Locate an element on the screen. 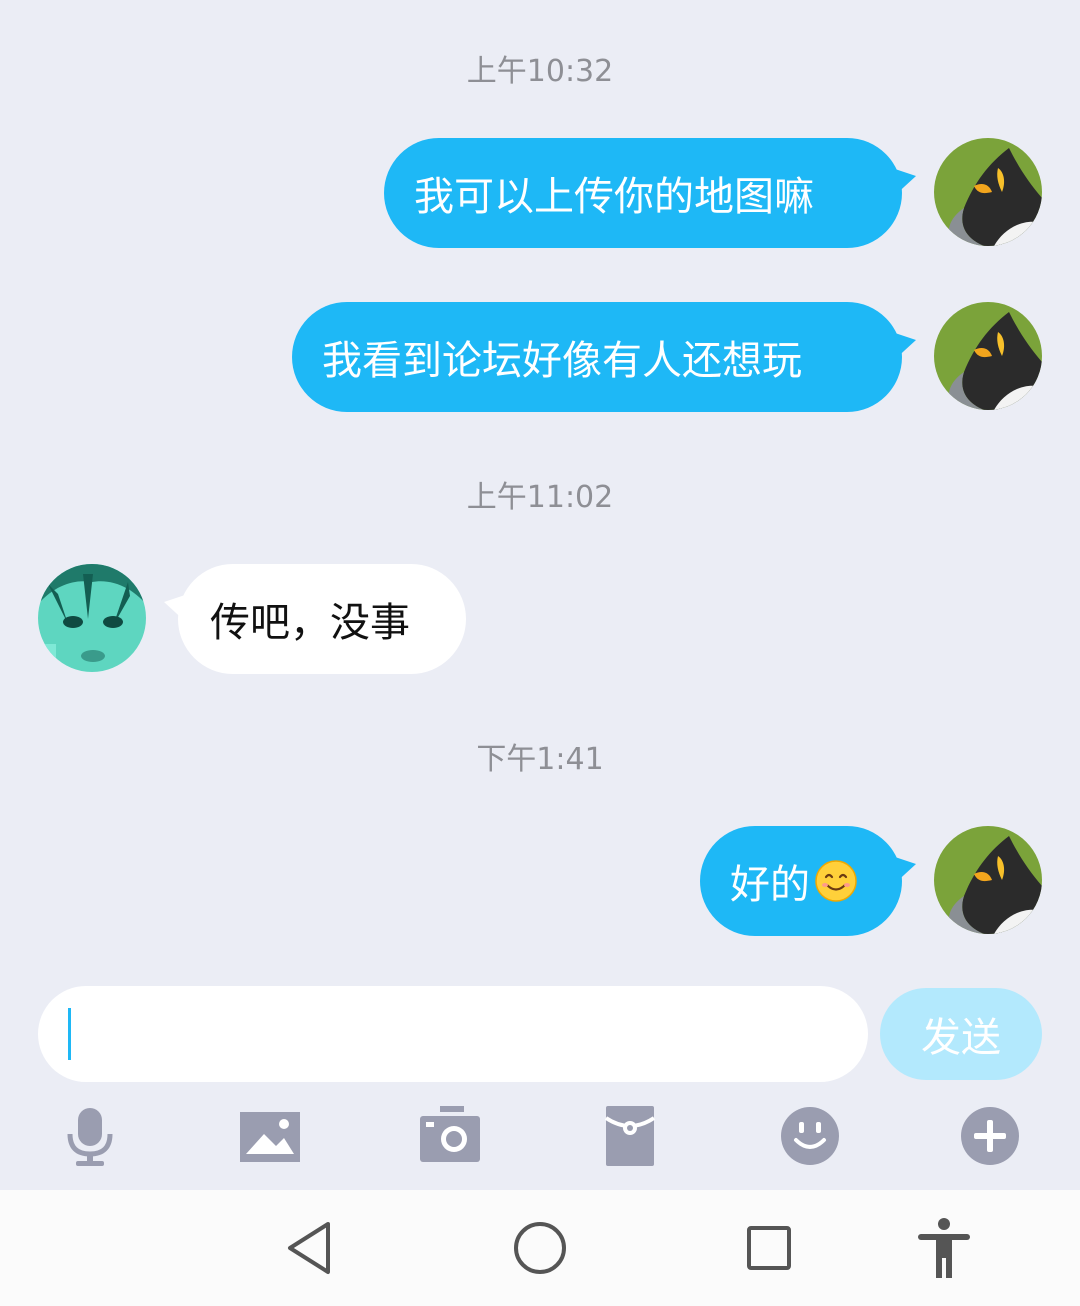  message-bubble-incoming: 传吧，没事 is located at coordinates (315, 619).